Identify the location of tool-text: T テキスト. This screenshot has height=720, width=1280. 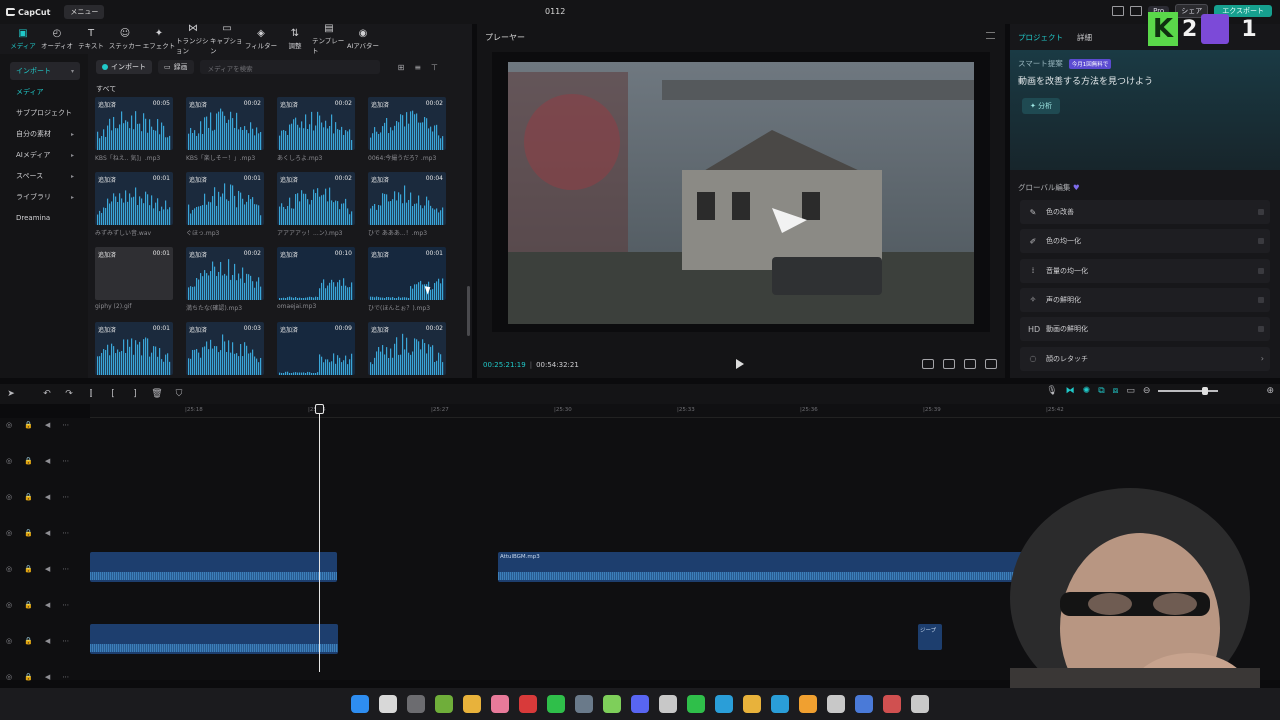
(91, 39).